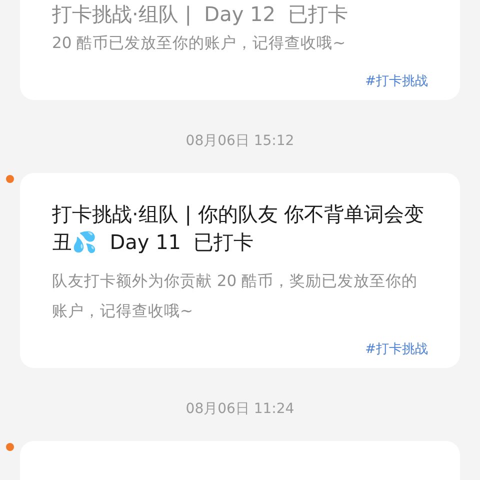  I want to click on message-title: 打卡挑战·组队 | Day 12 已打卡, so click(201, 14).